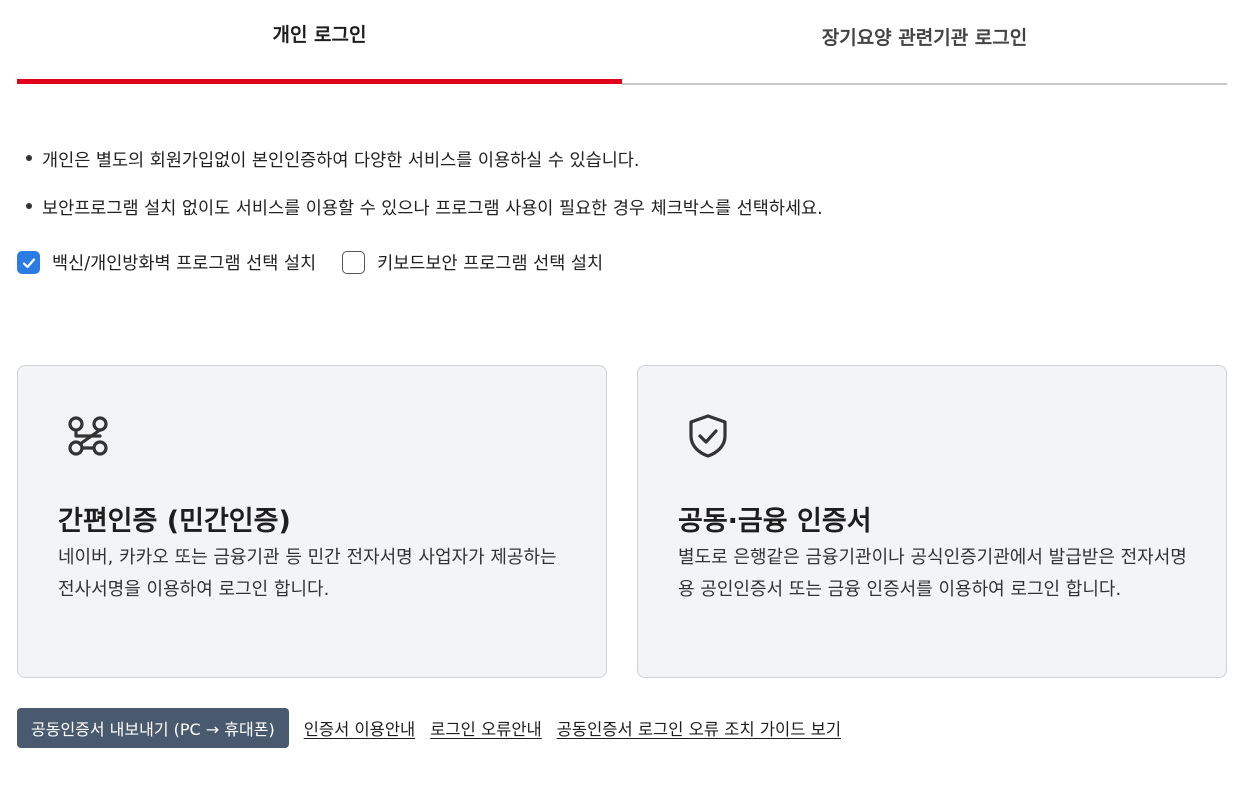  I want to click on login-tabs: 개인 로그인 장기요양 관련기관 로그인, so click(622, 42).